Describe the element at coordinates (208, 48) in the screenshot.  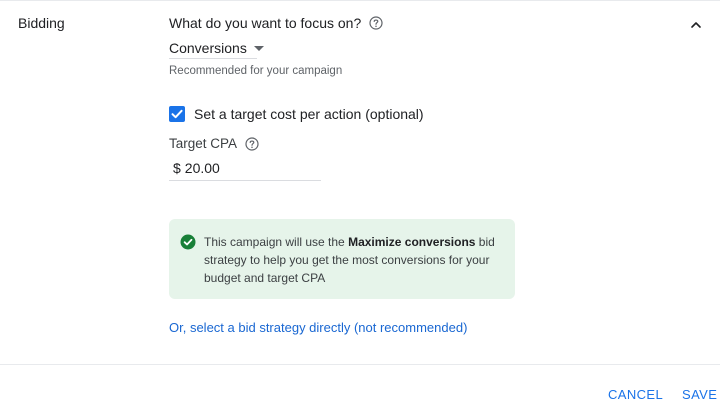
I see `focus-dropdown-value: Conversions` at that location.